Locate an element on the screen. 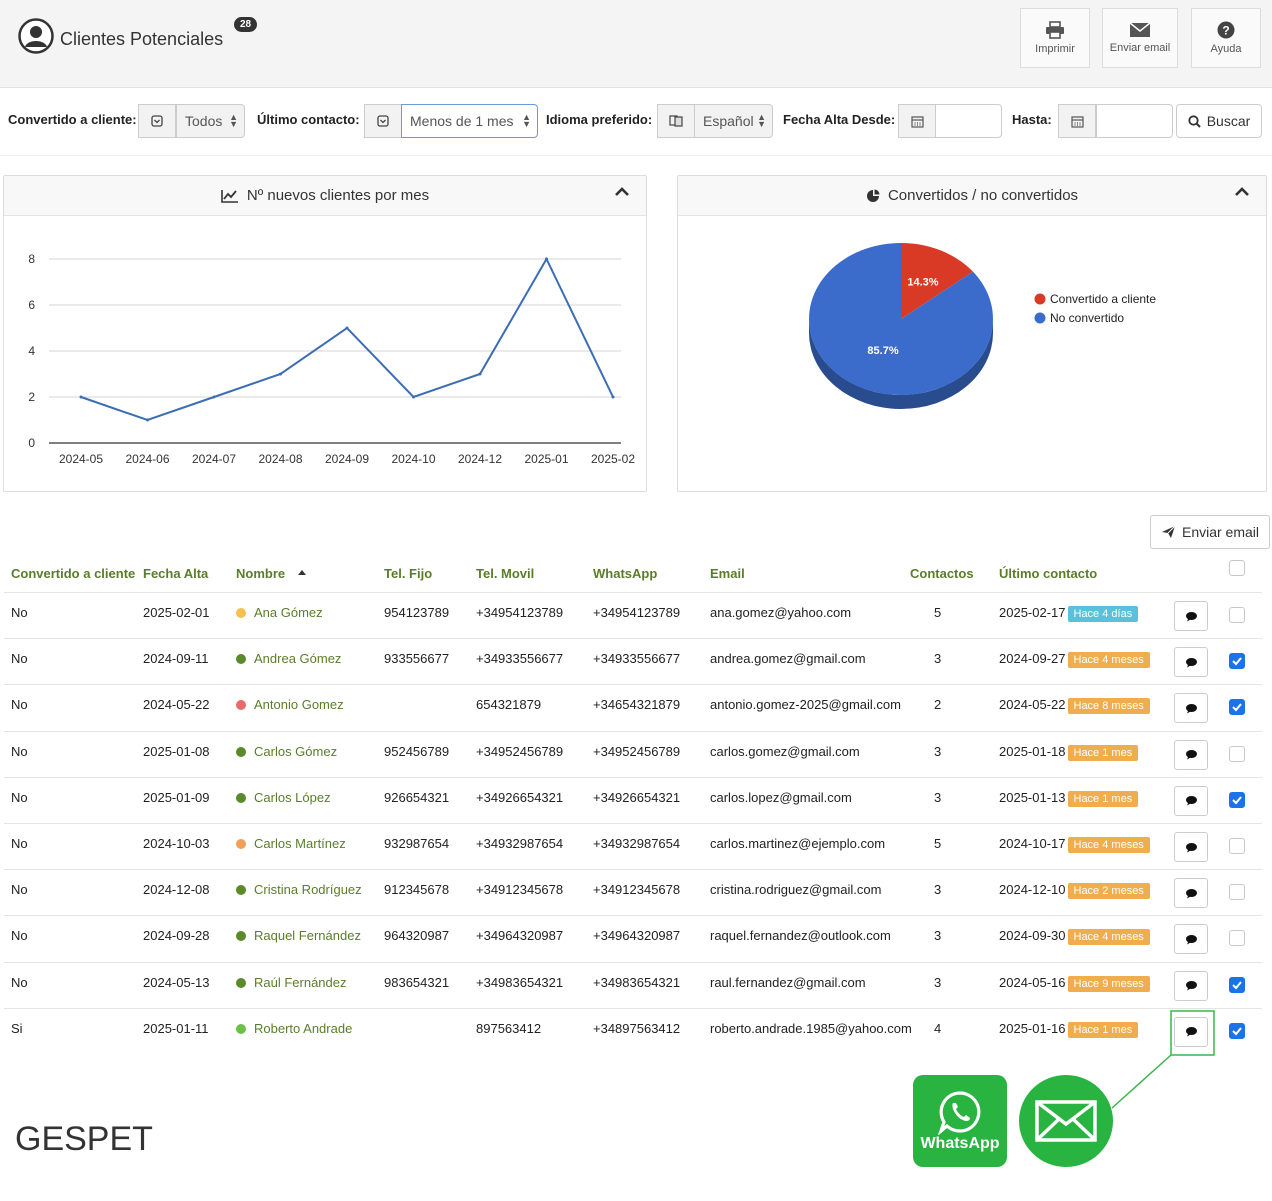 The width and height of the screenshot is (1272, 1201). name-cell: Roberto Andrade is located at coordinates (294, 1028).